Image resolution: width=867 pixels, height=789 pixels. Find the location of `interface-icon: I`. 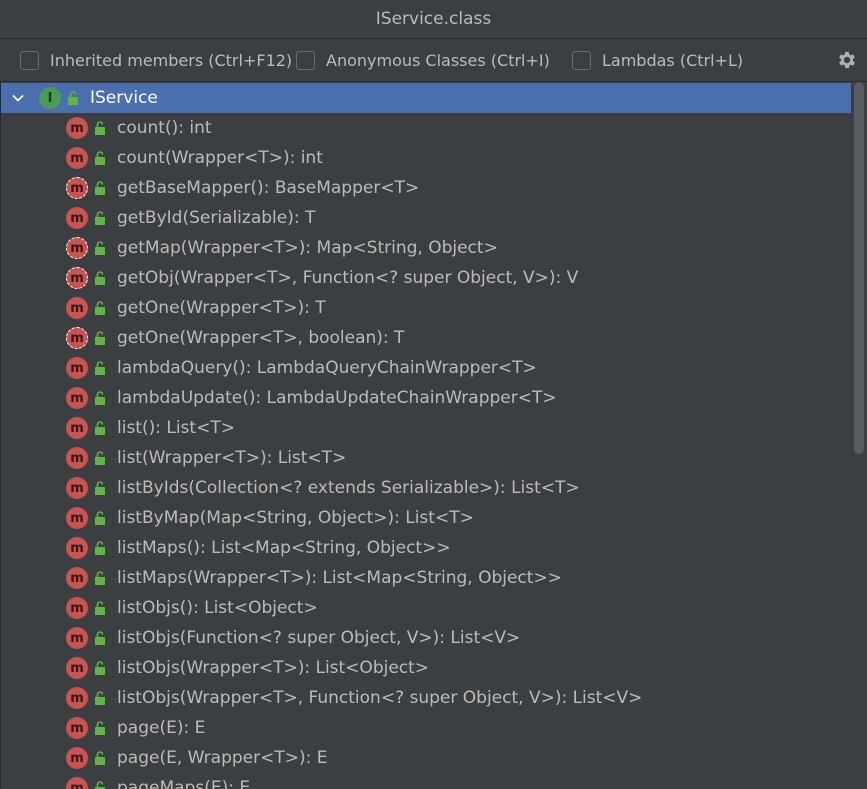

interface-icon: I is located at coordinates (50, 98).